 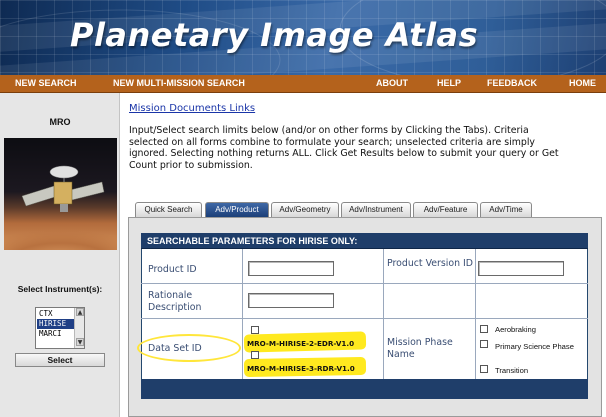 What do you see at coordinates (301, 368) in the screenshot?
I see `dataset-rdr-label: MRO-M-HIRISE-3-RDR-V1.0` at bounding box center [301, 368].